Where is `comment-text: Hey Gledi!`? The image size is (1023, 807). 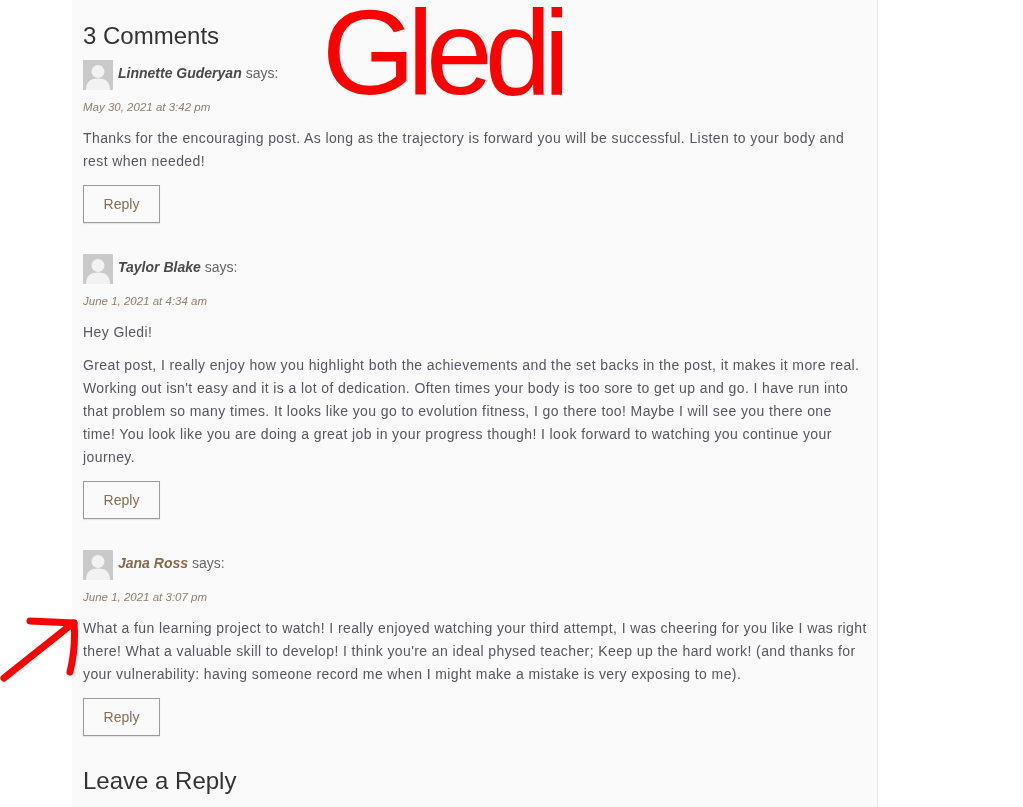 comment-text: Hey Gledi! is located at coordinates (118, 332).